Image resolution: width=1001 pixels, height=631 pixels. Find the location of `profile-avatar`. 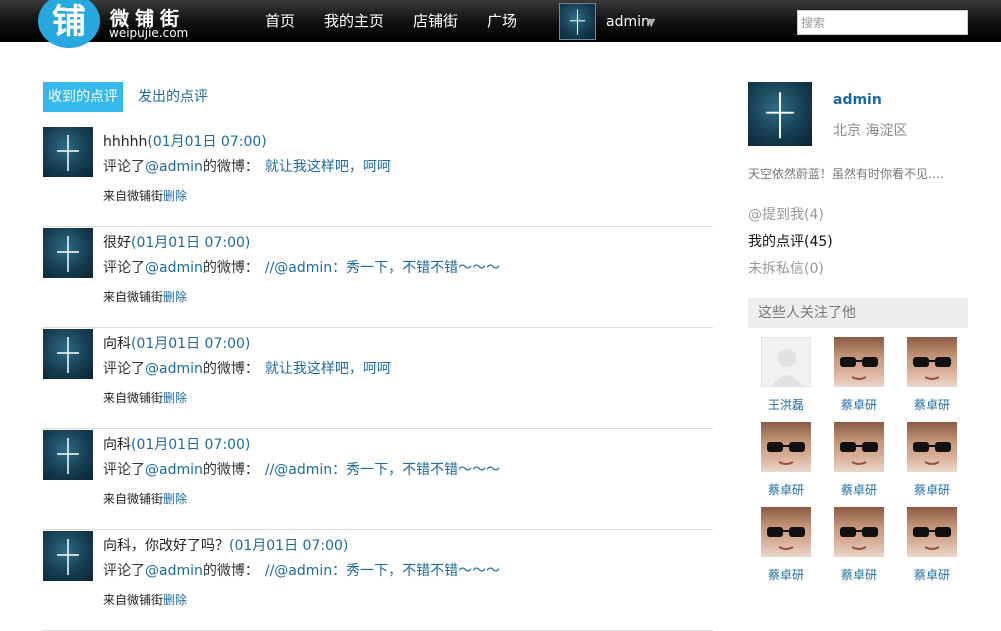

profile-avatar is located at coordinates (780, 114).